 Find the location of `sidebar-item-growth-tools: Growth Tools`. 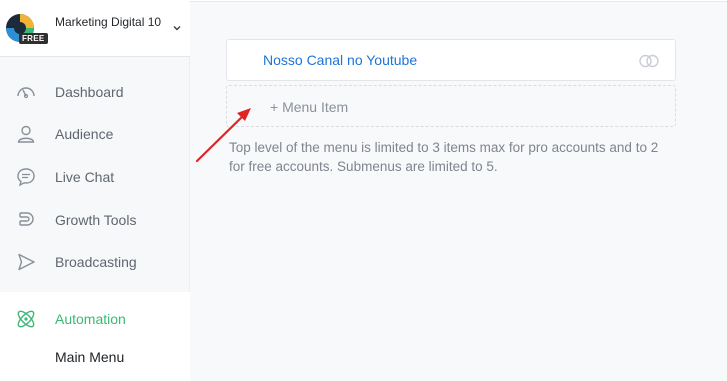

sidebar-item-growth-tools: Growth Tools is located at coordinates (95, 220).